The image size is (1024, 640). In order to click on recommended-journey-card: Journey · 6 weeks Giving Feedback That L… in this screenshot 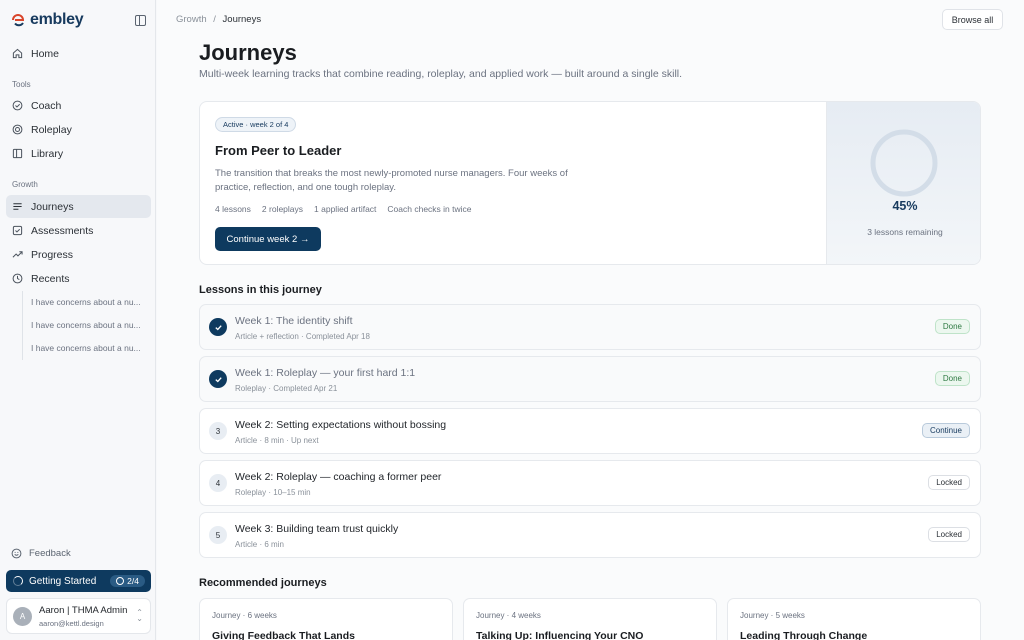, I will do `click(326, 619)`.